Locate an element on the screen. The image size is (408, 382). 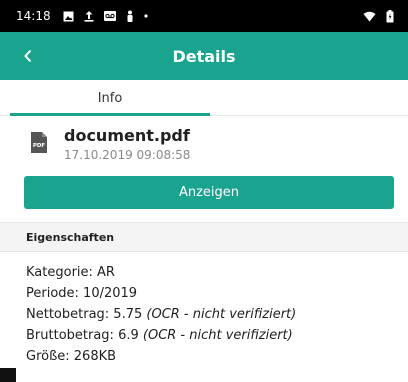
corner-mark is located at coordinates (8, 375).